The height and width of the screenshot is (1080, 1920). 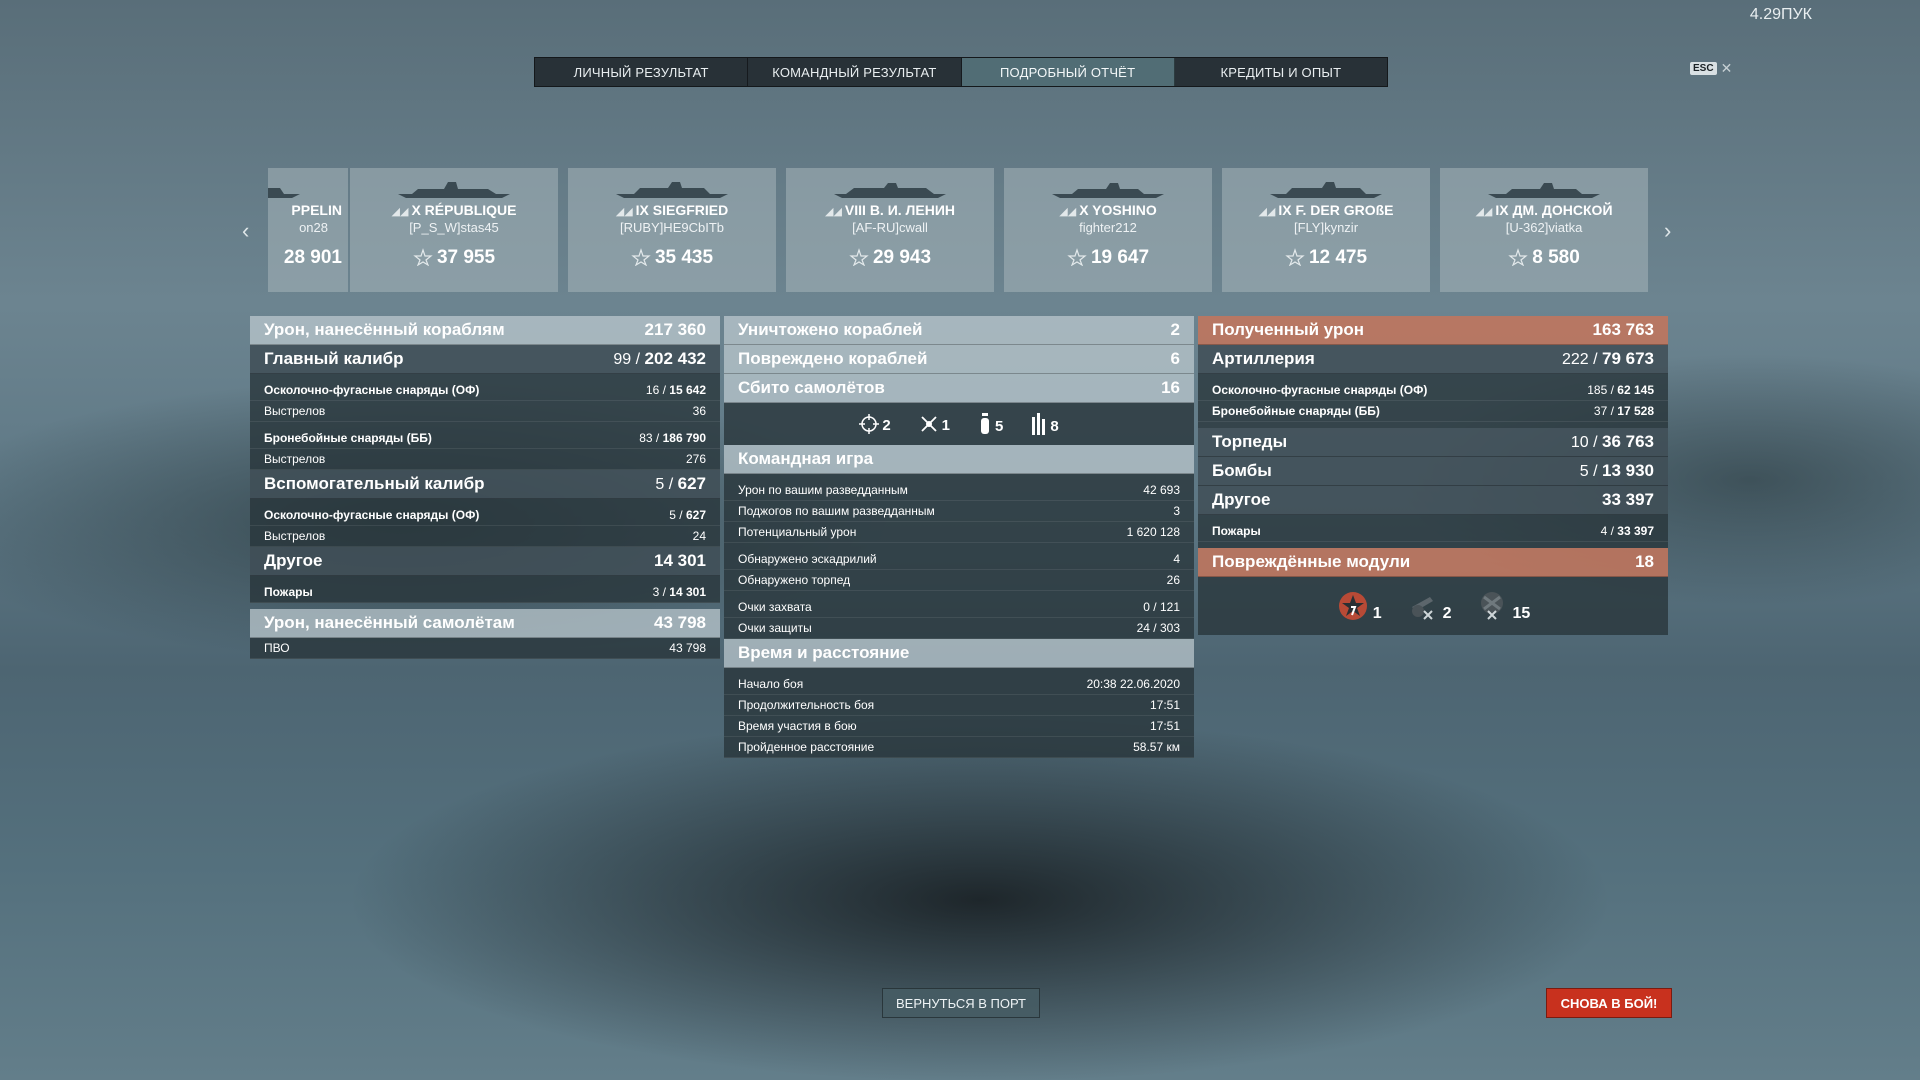 I want to click on ship-name: ◢◢ X RÉPUBLIQUE, so click(x=454, y=210).